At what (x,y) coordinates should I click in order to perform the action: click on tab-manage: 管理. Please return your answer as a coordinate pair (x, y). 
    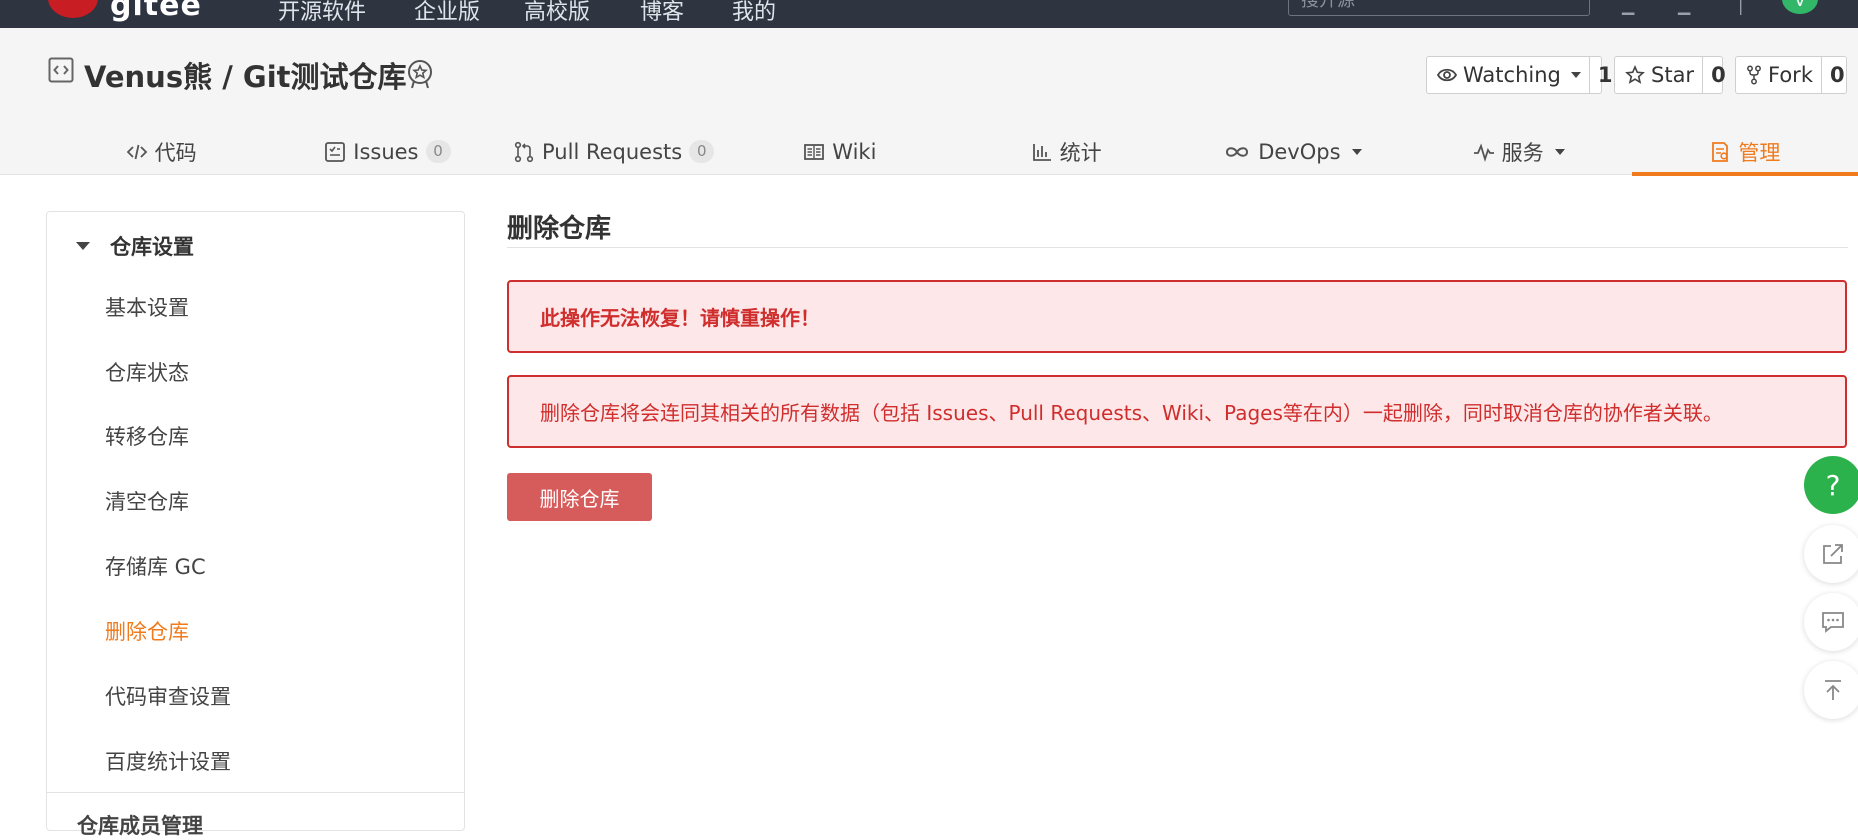
    Looking at the image, I should click on (1744, 152).